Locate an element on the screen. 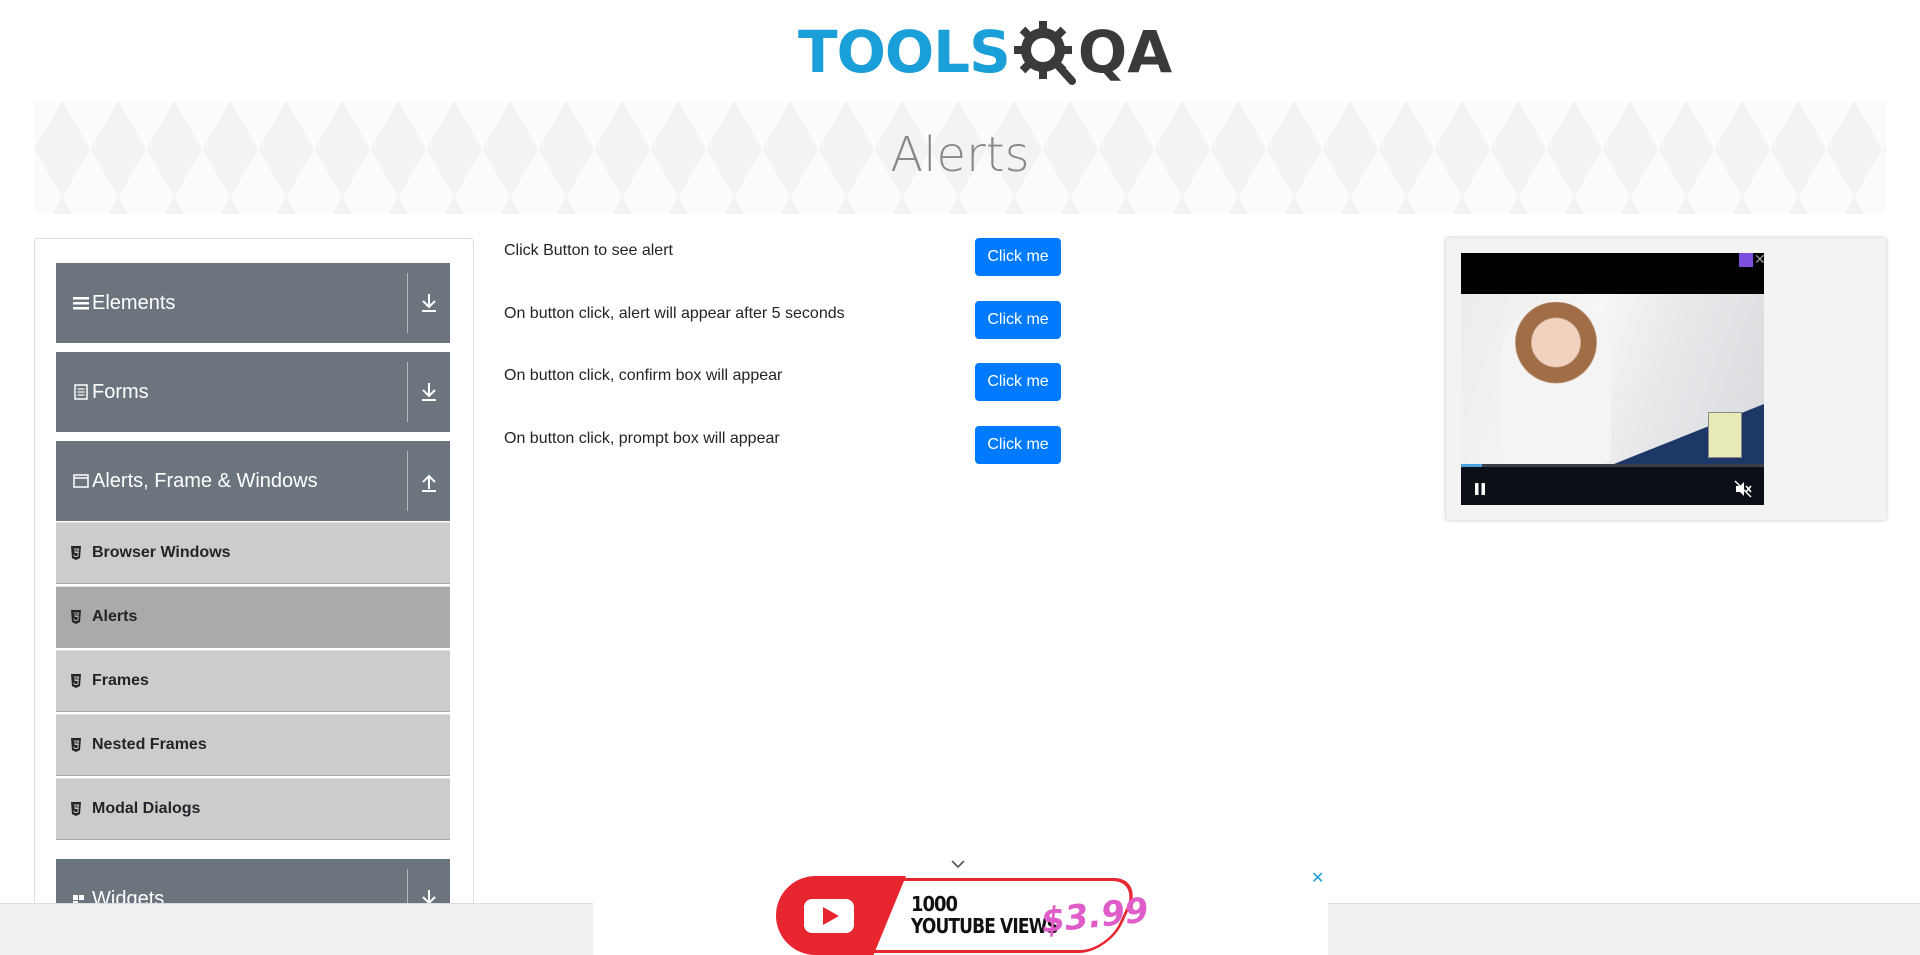  prompt-description: On button click, prompt box will appear is located at coordinates (642, 438).